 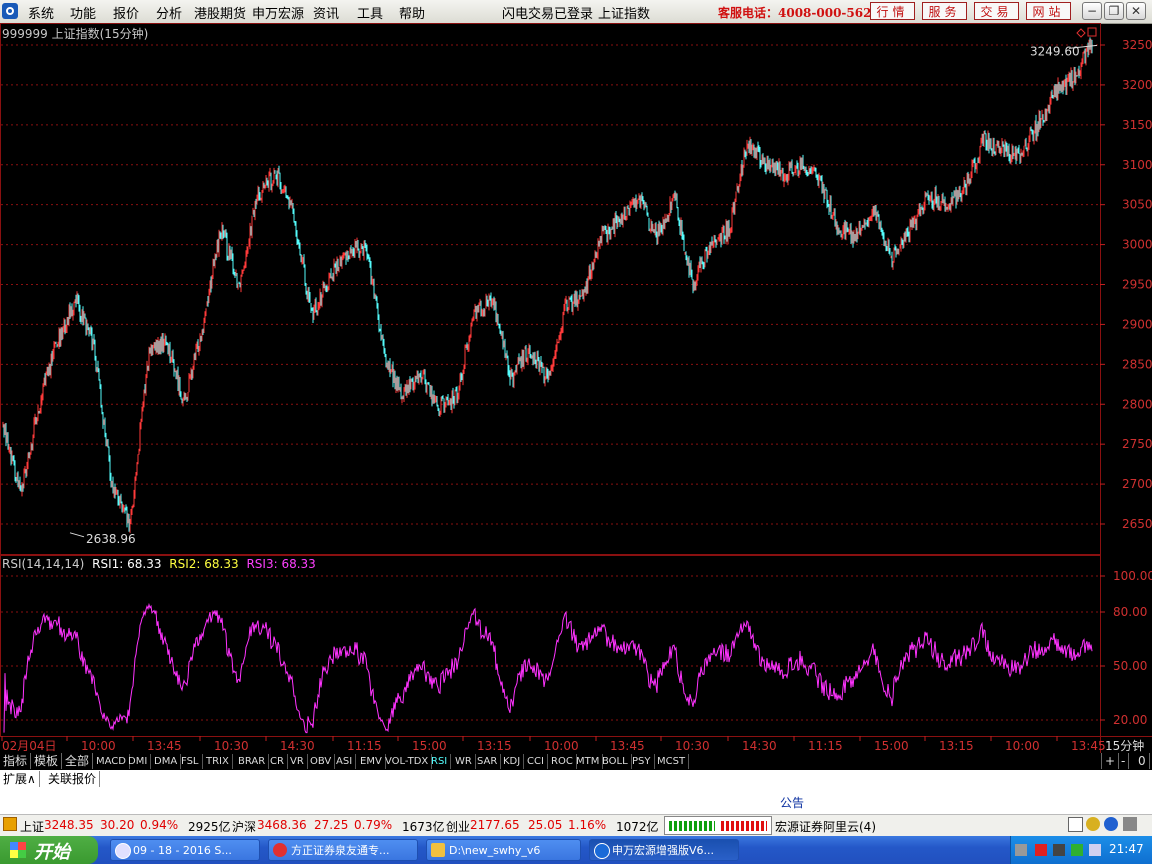 What do you see at coordinates (718, 825) in the screenshot?
I see `market-breadth-meter` at bounding box center [718, 825].